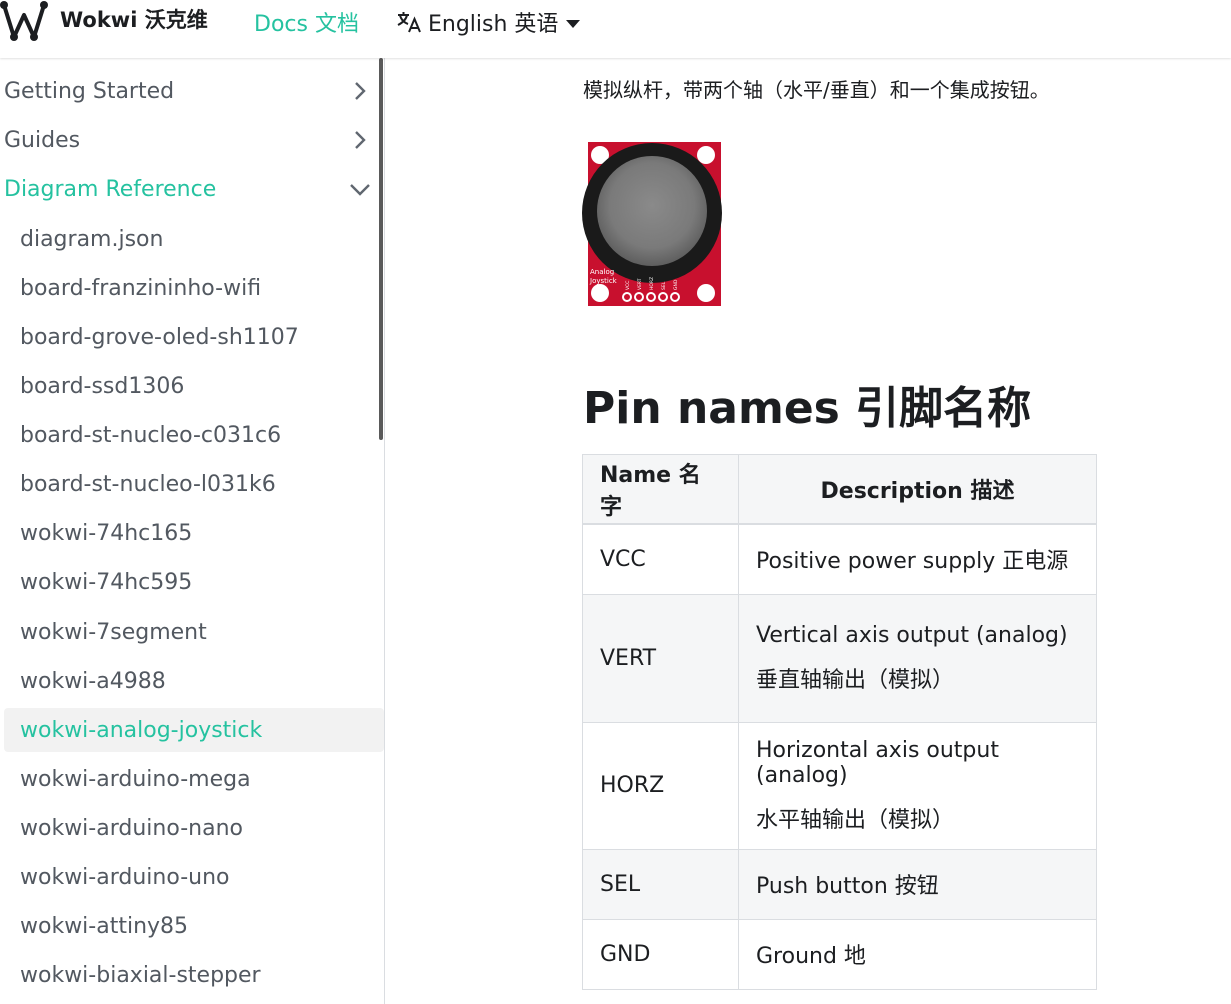 The image size is (1231, 1004). What do you see at coordinates (660, 785) in the screenshot?
I see `pin-name-cell: HORZ` at bounding box center [660, 785].